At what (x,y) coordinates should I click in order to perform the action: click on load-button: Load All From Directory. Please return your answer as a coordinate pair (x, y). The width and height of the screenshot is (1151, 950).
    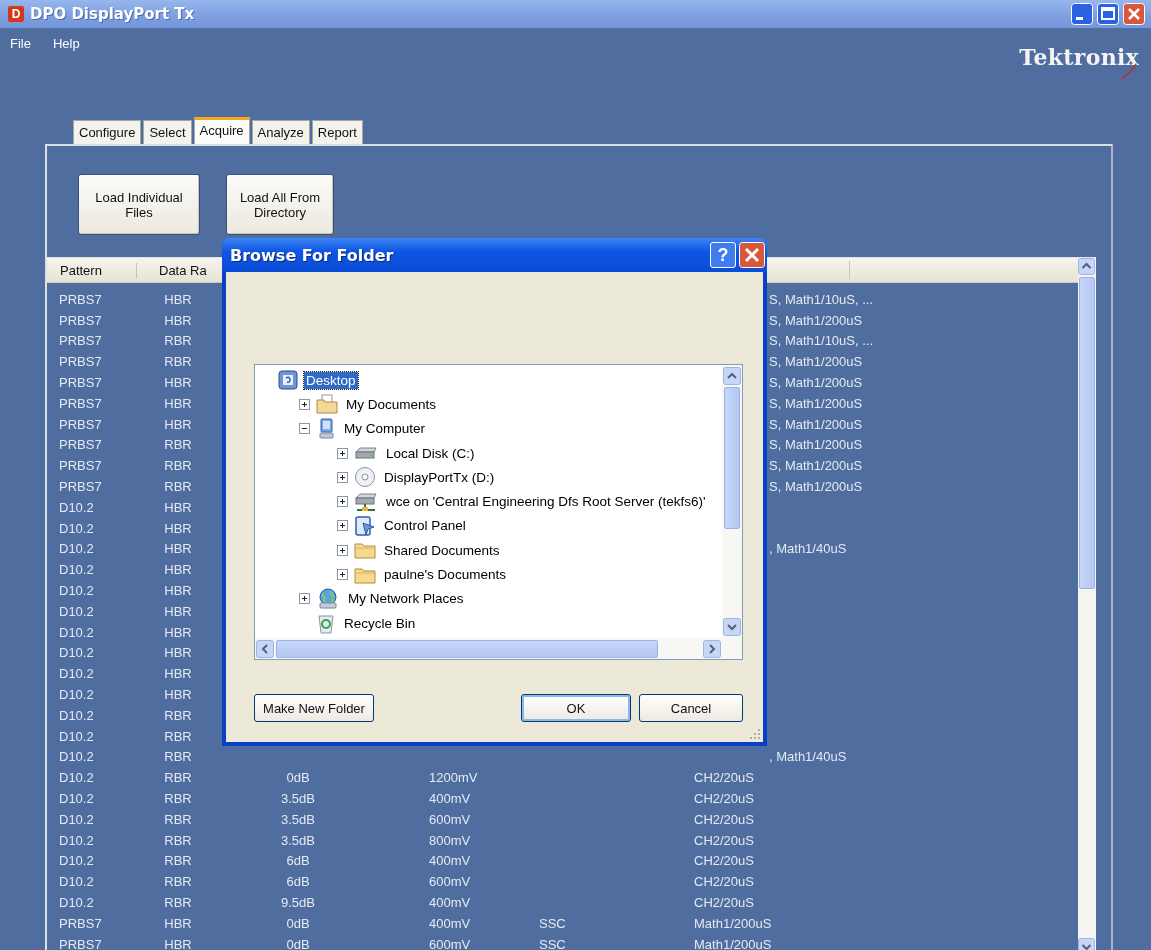
    Looking at the image, I should click on (280, 204).